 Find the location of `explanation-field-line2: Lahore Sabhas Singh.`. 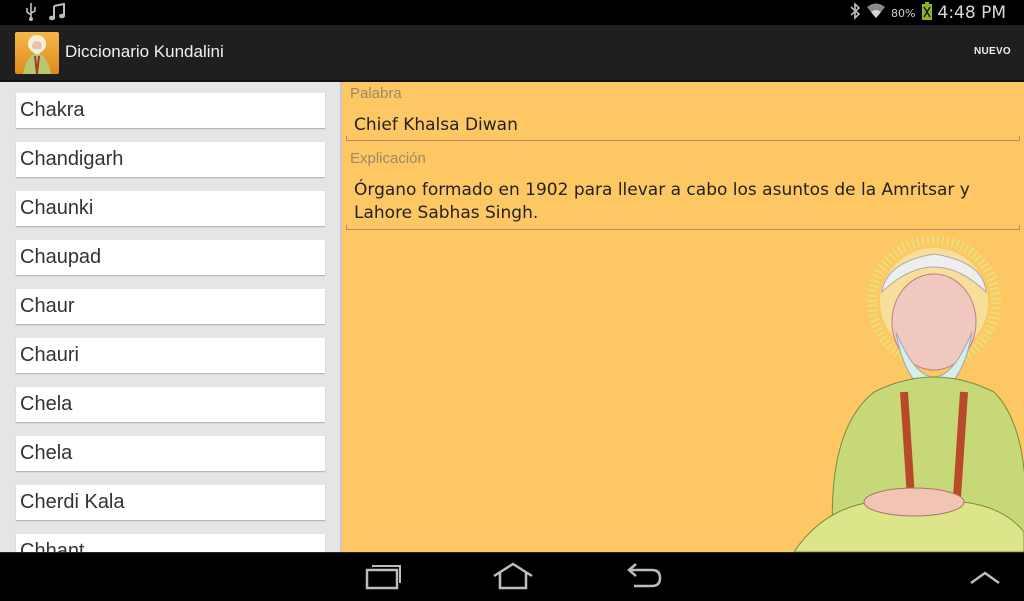

explanation-field-line2: Lahore Sabhas Singh. is located at coordinates (446, 213).